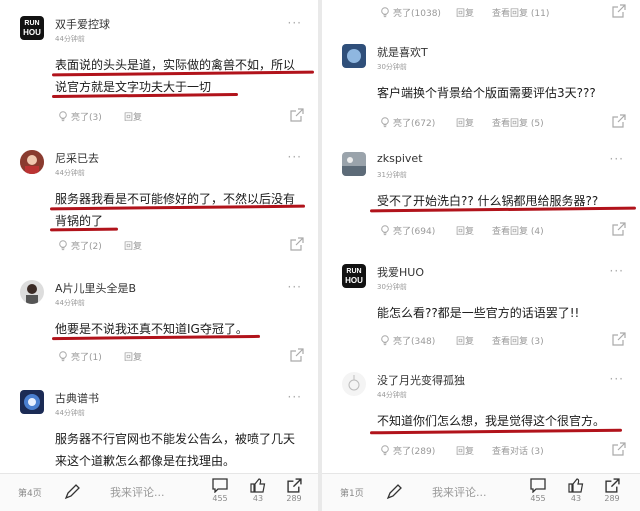 The image size is (640, 511). I want to click on like-count: 亮了(3), so click(86, 118).